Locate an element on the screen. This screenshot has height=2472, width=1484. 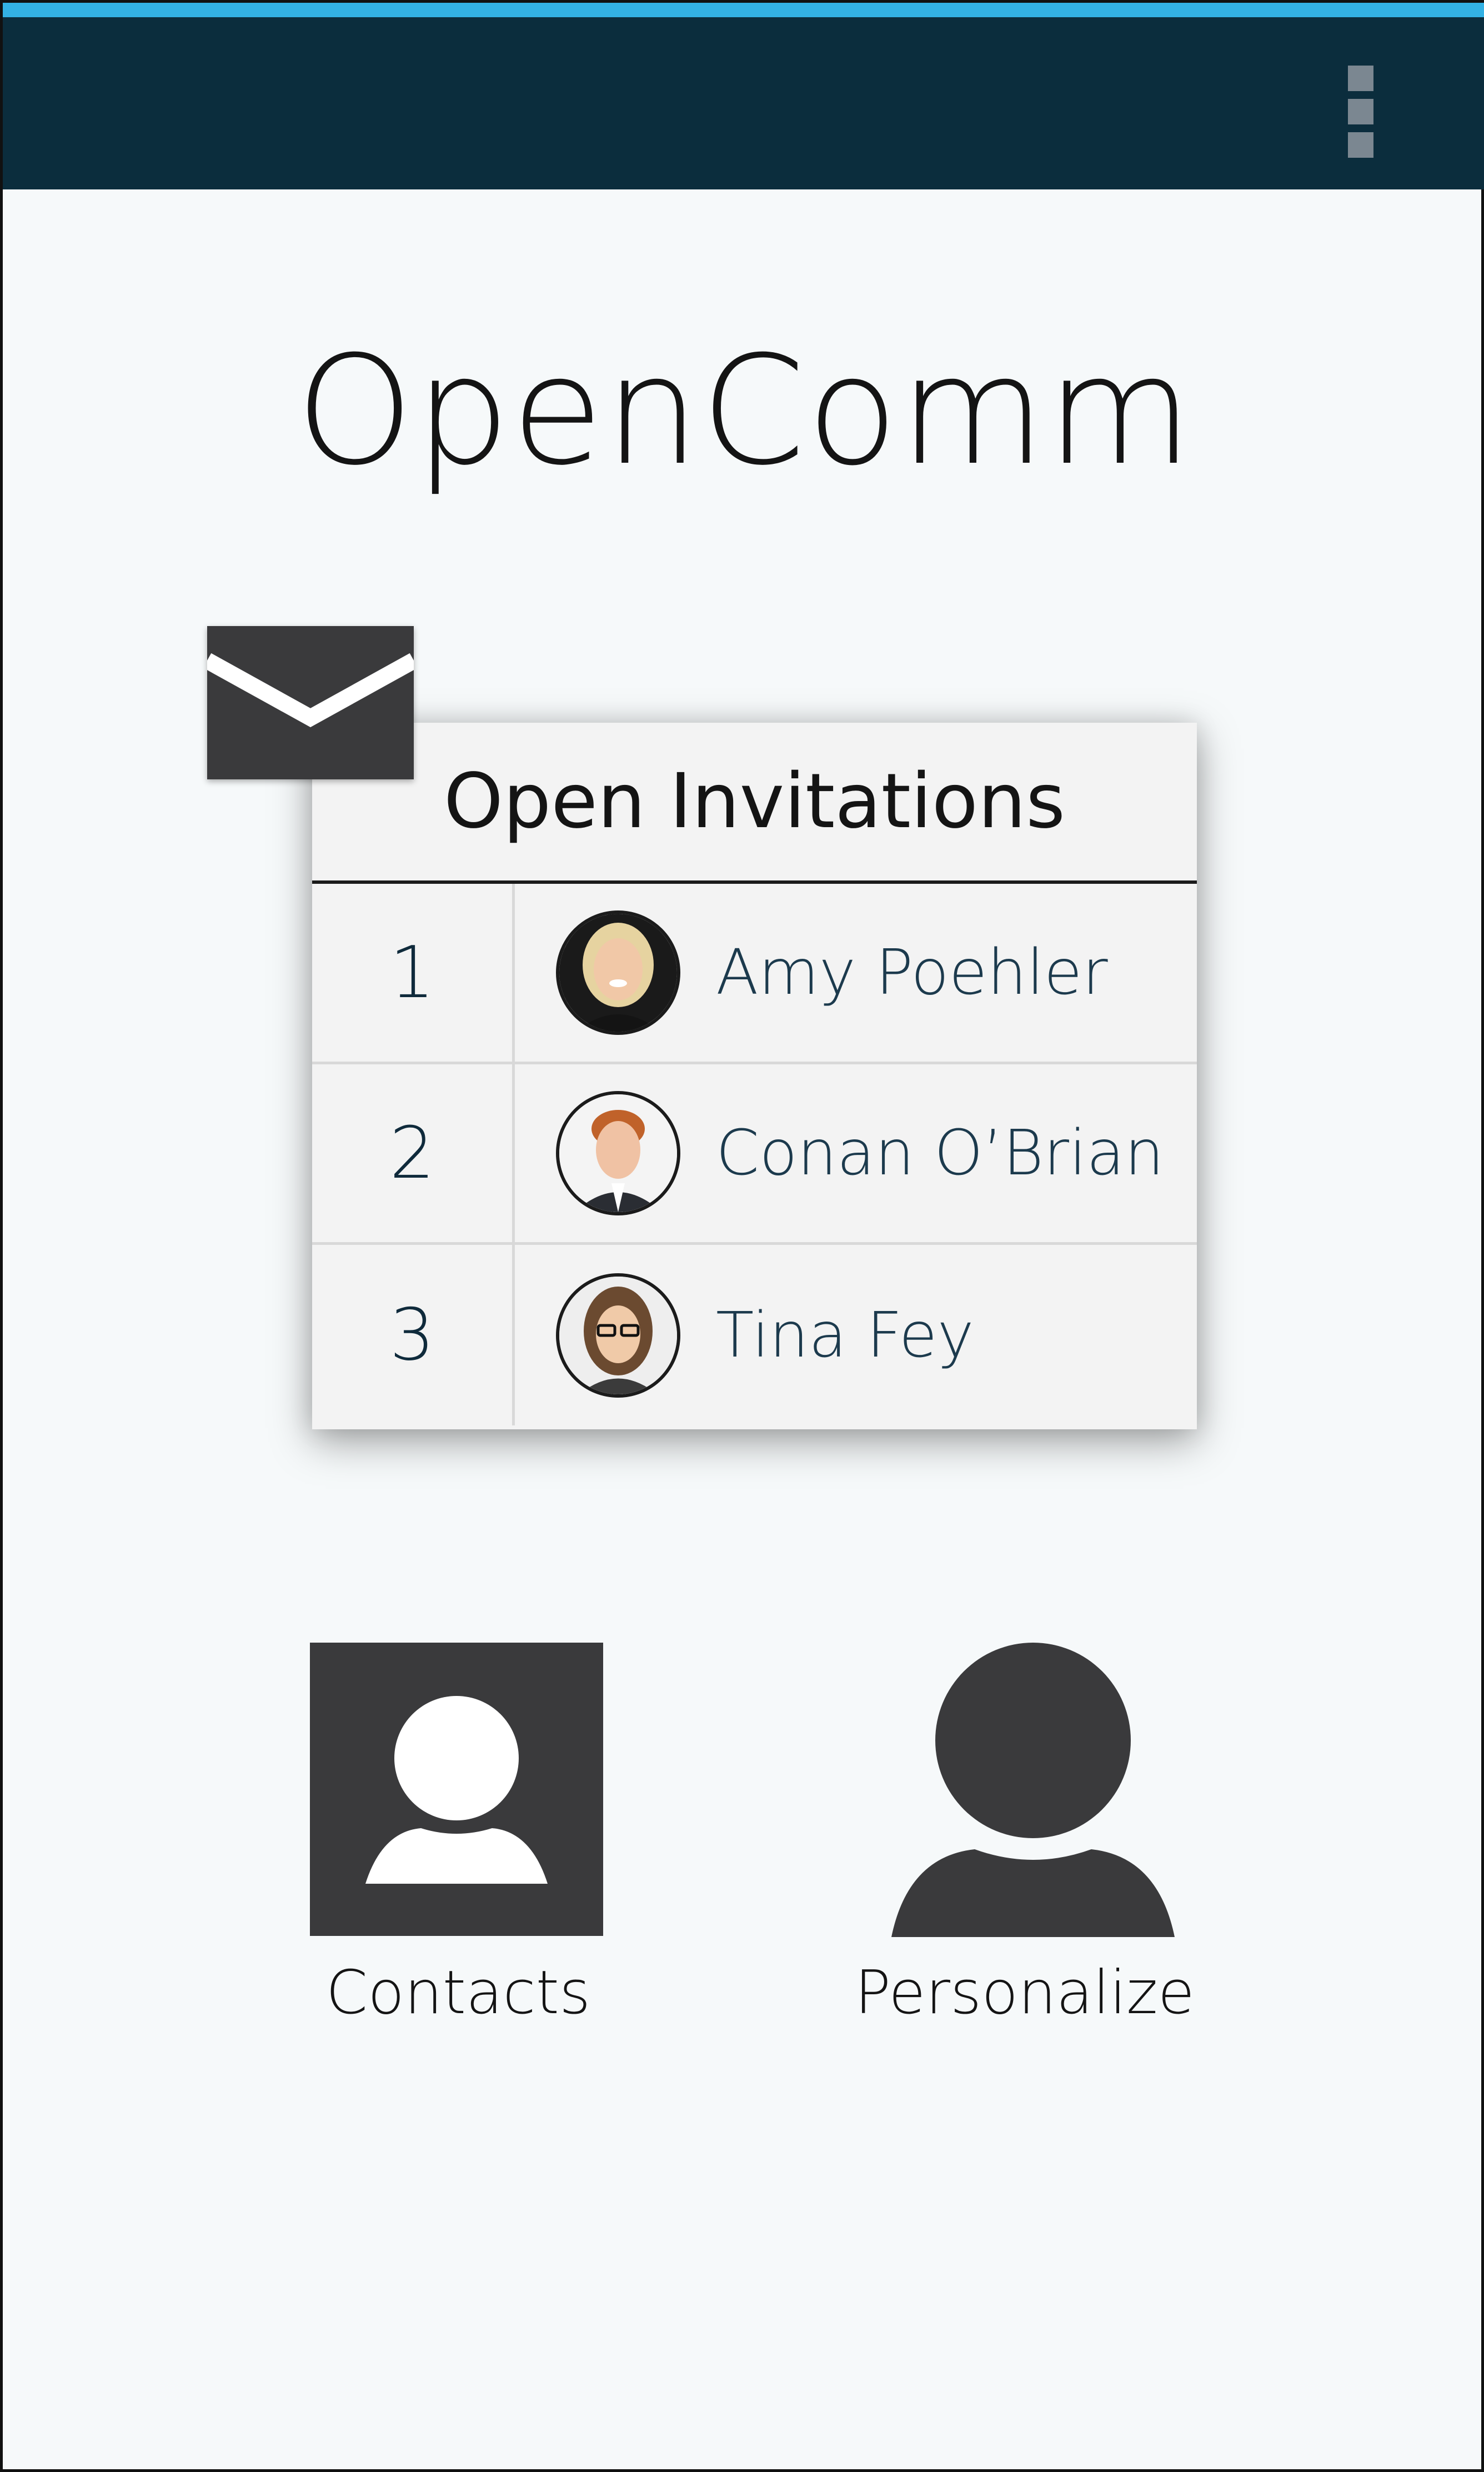
invitation-row: 3 Tina Fey is located at coordinates (754, 1335).